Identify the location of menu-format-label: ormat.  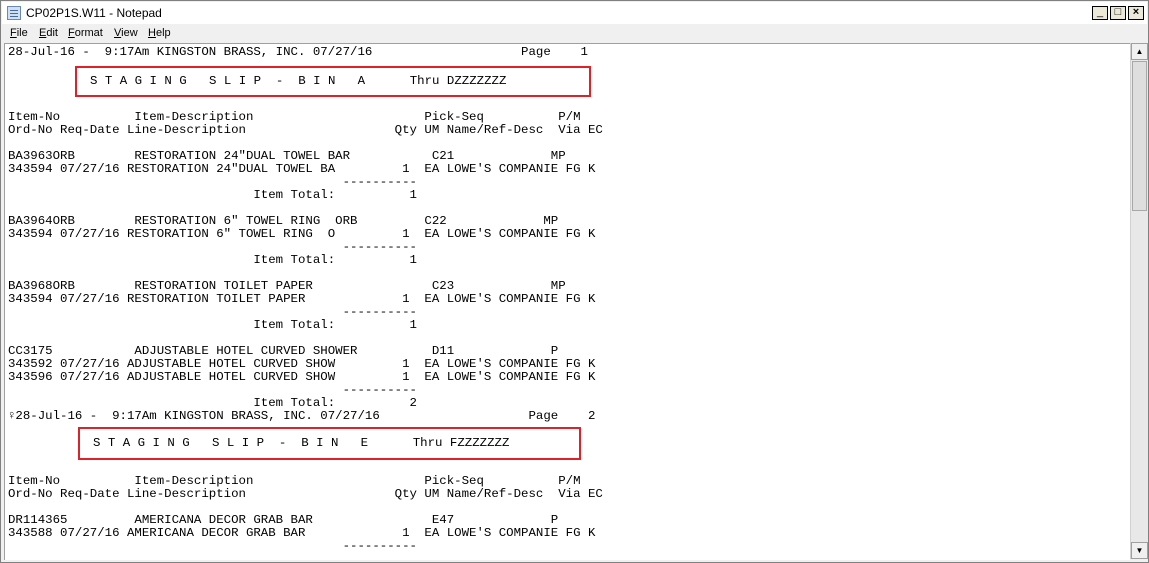
(88, 33).